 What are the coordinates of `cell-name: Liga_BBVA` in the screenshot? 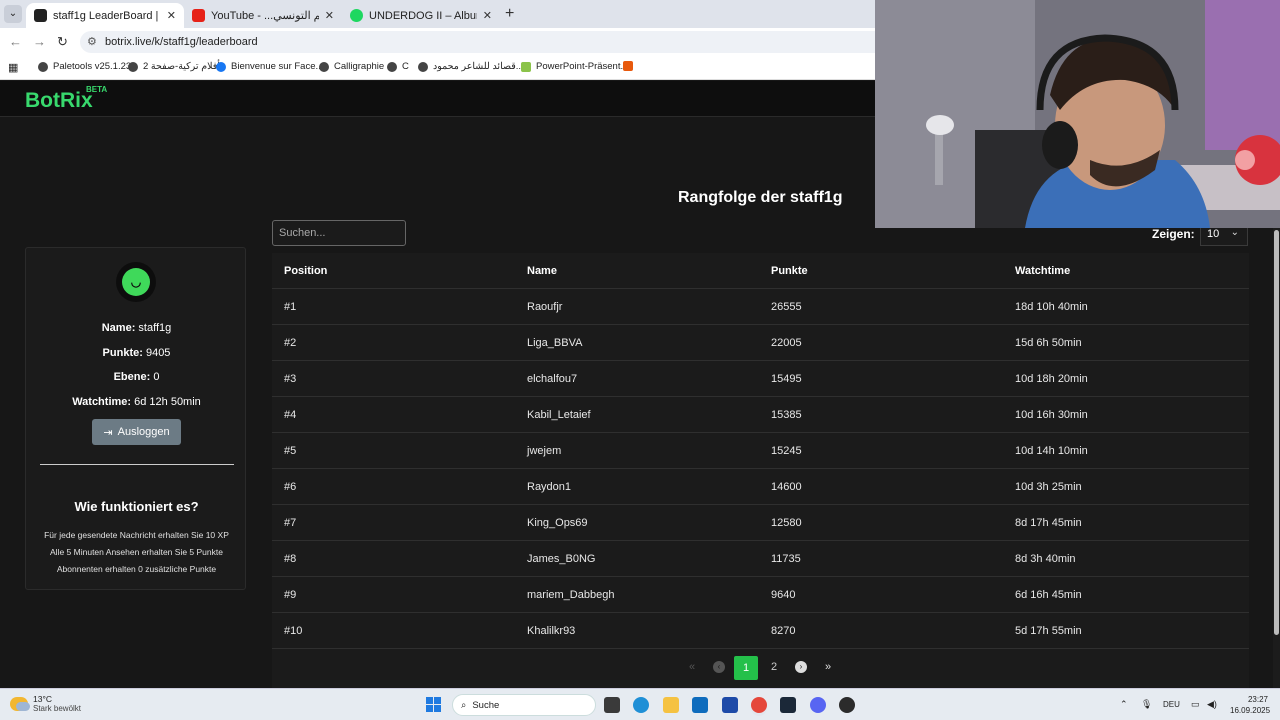 It's located at (555, 343).